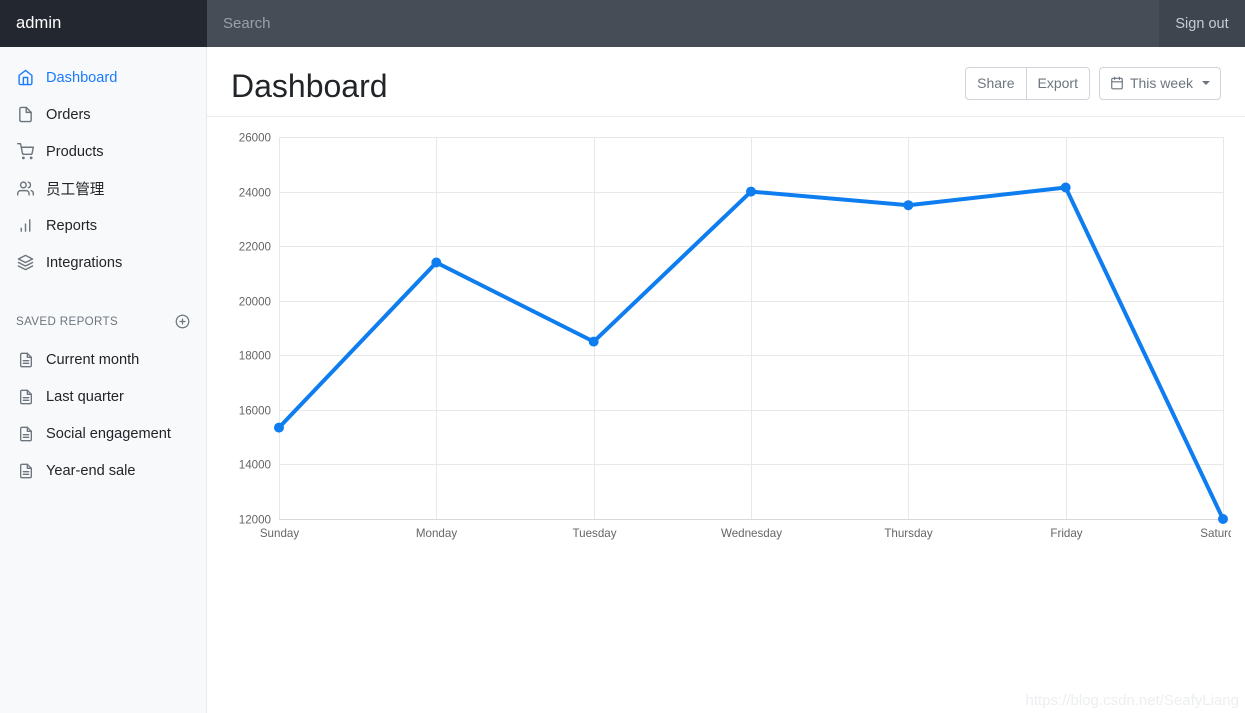  What do you see at coordinates (82, 77) in the screenshot?
I see `sidebar-item-label: Dashboard` at bounding box center [82, 77].